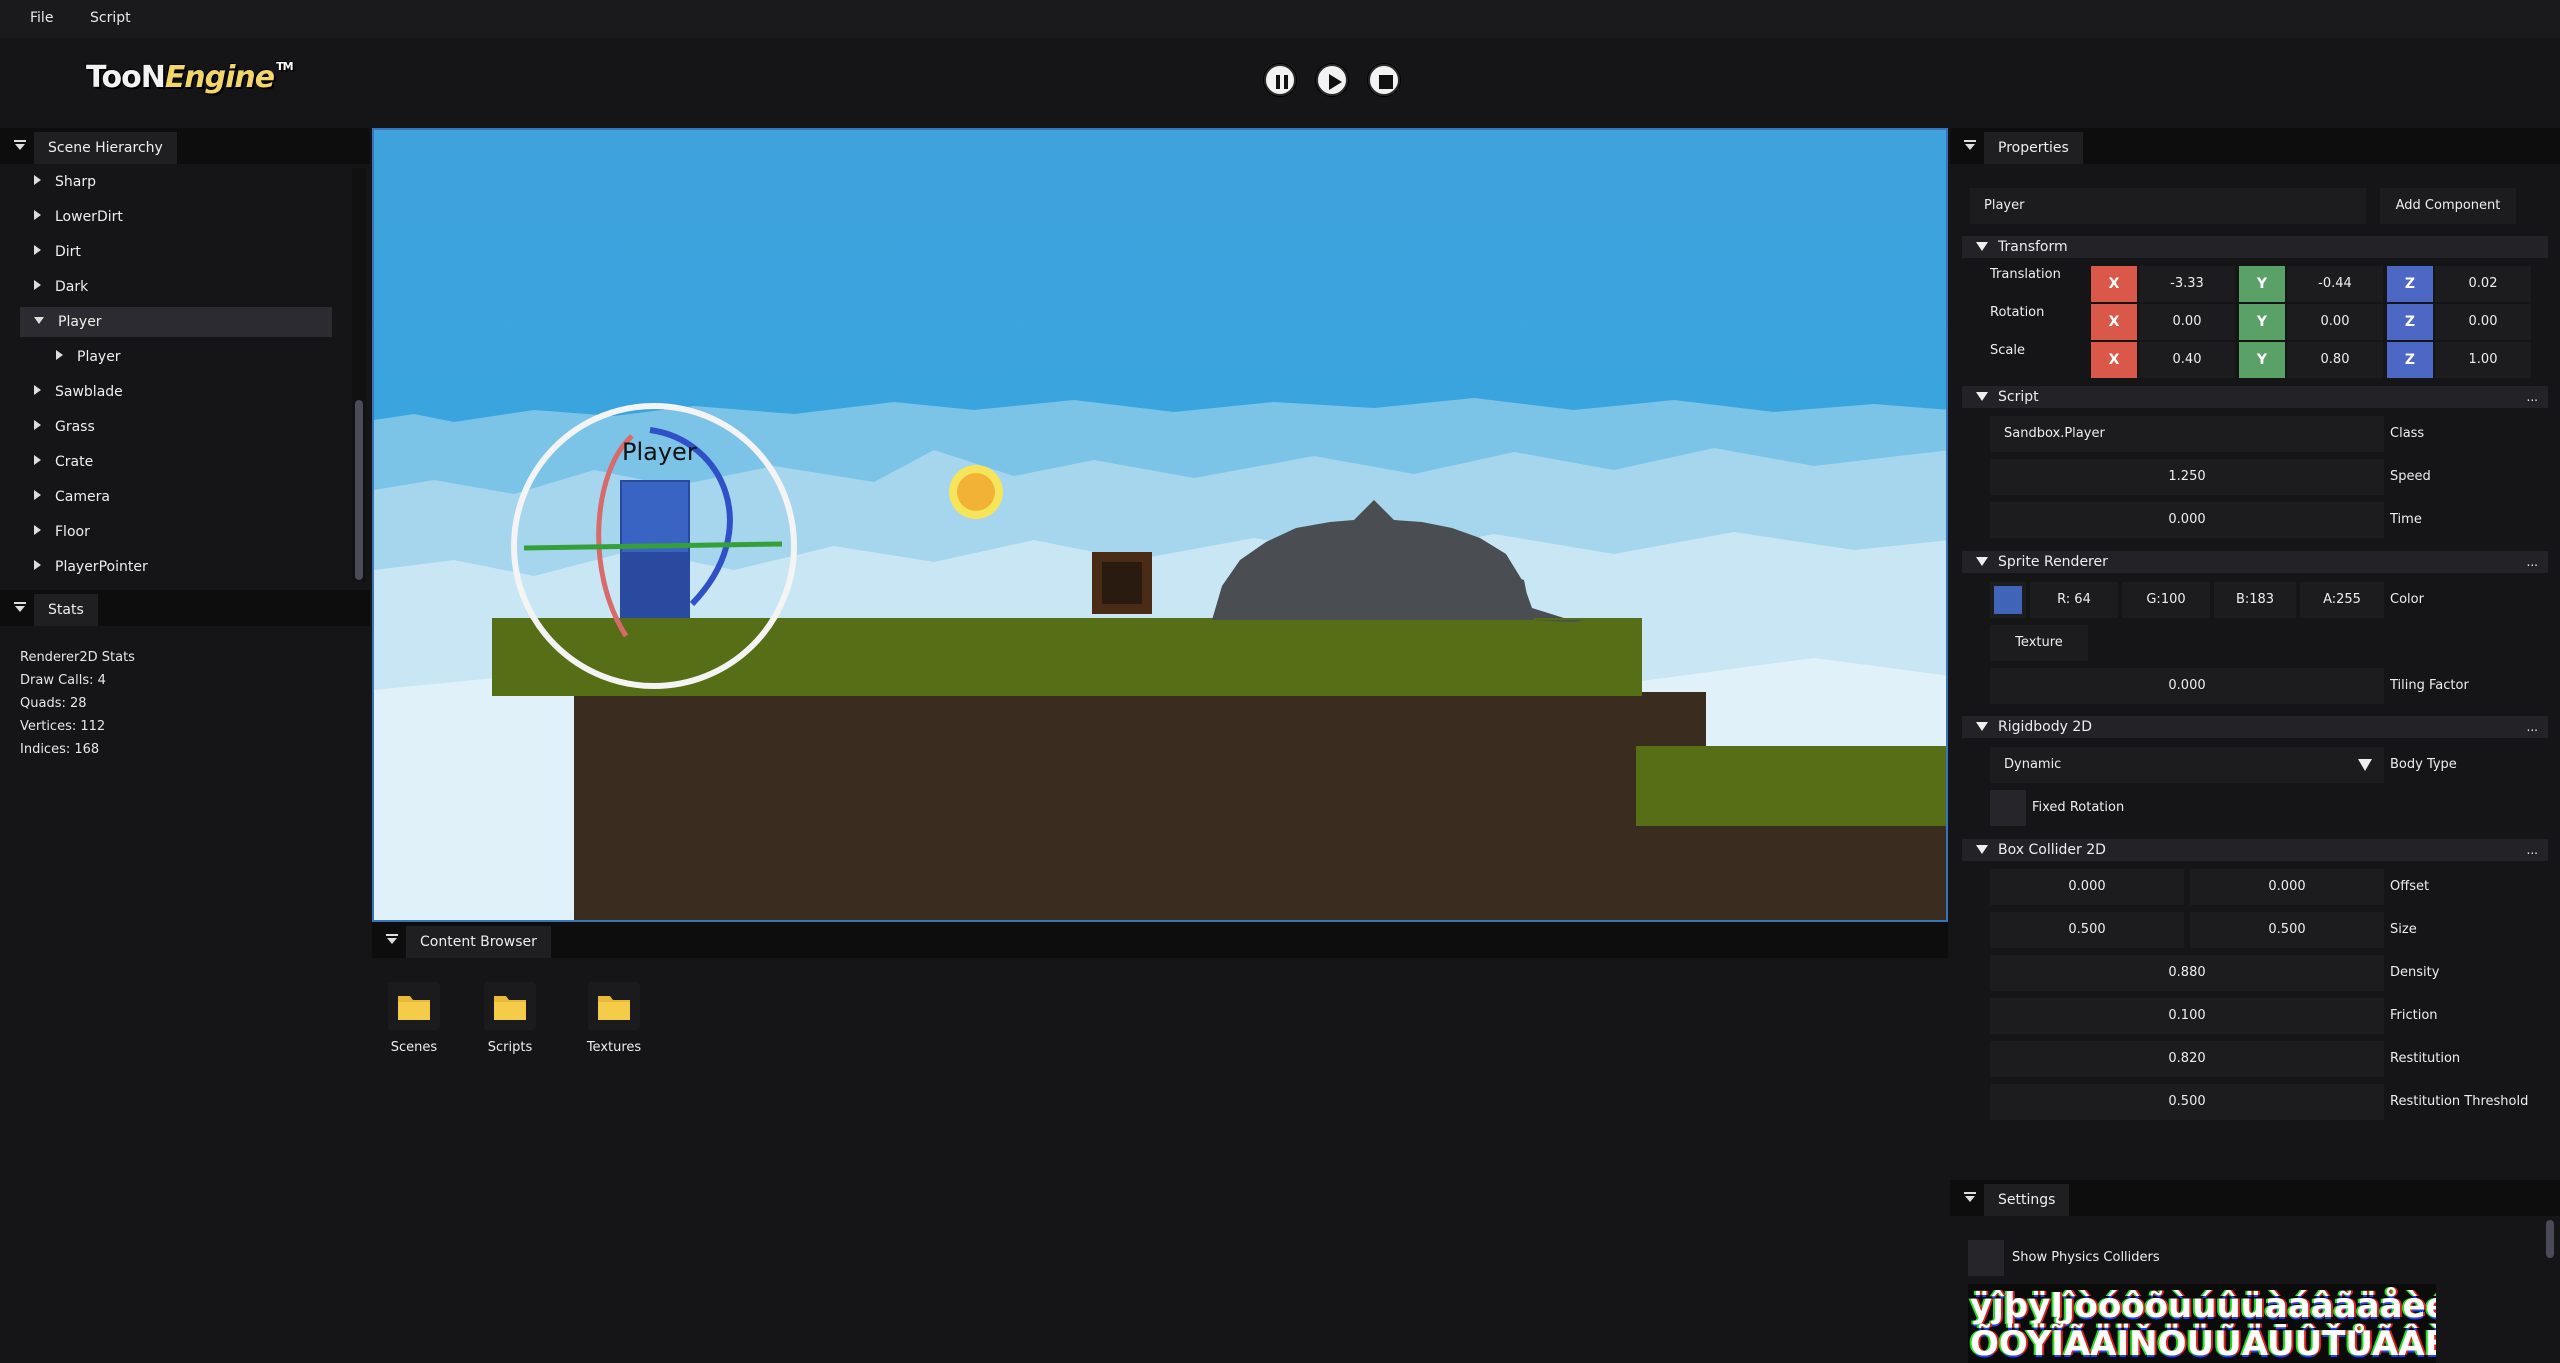 The image size is (2560, 1363). What do you see at coordinates (66, 610) in the screenshot?
I see `tab-stats: Stats` at bounding box center [66, 610].